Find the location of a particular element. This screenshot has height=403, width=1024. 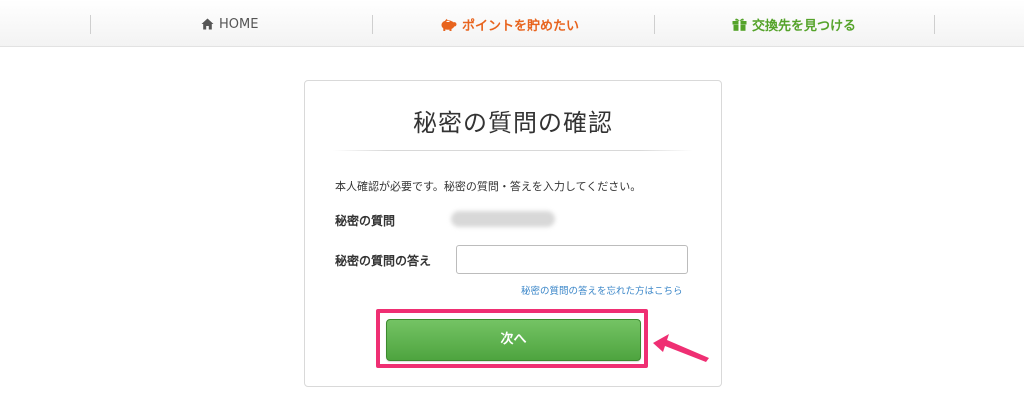

nav-find-exchange-link: 交換先を見つける is located at coordinates (794, 24).